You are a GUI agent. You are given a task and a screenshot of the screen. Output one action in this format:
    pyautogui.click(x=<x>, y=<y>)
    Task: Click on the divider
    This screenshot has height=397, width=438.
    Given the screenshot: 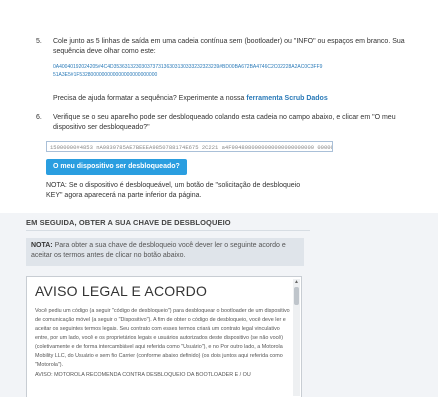 What is the action you would take?
    pyautogui.click(x=168, y=230)
    